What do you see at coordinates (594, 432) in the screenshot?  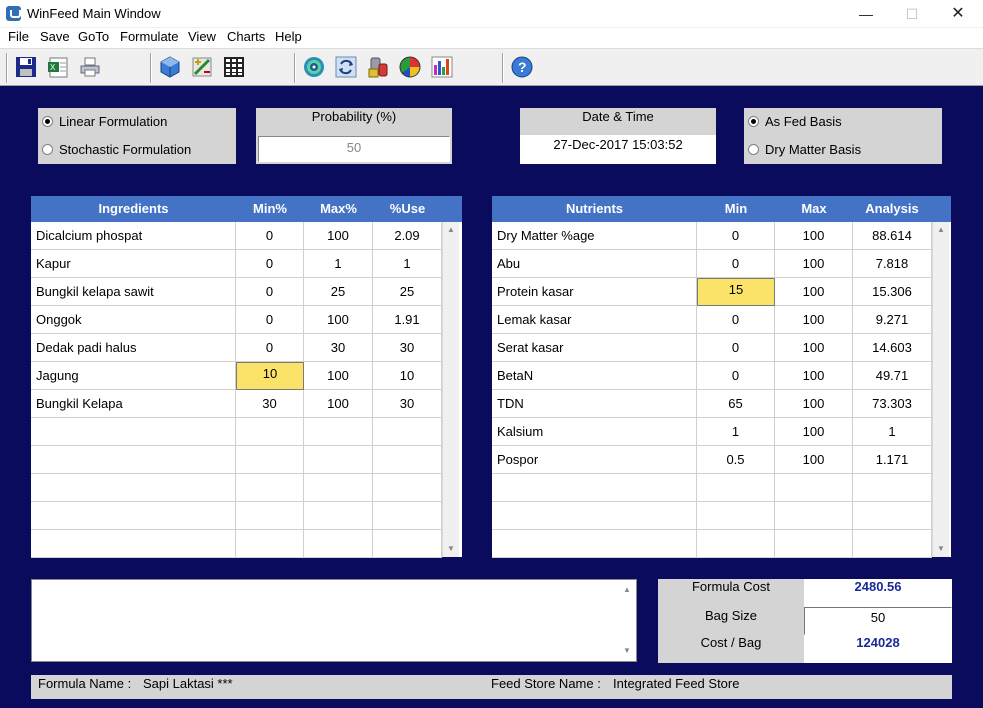 I see `nutrients-cell: Kalsium` at bounding box center [594, 432].